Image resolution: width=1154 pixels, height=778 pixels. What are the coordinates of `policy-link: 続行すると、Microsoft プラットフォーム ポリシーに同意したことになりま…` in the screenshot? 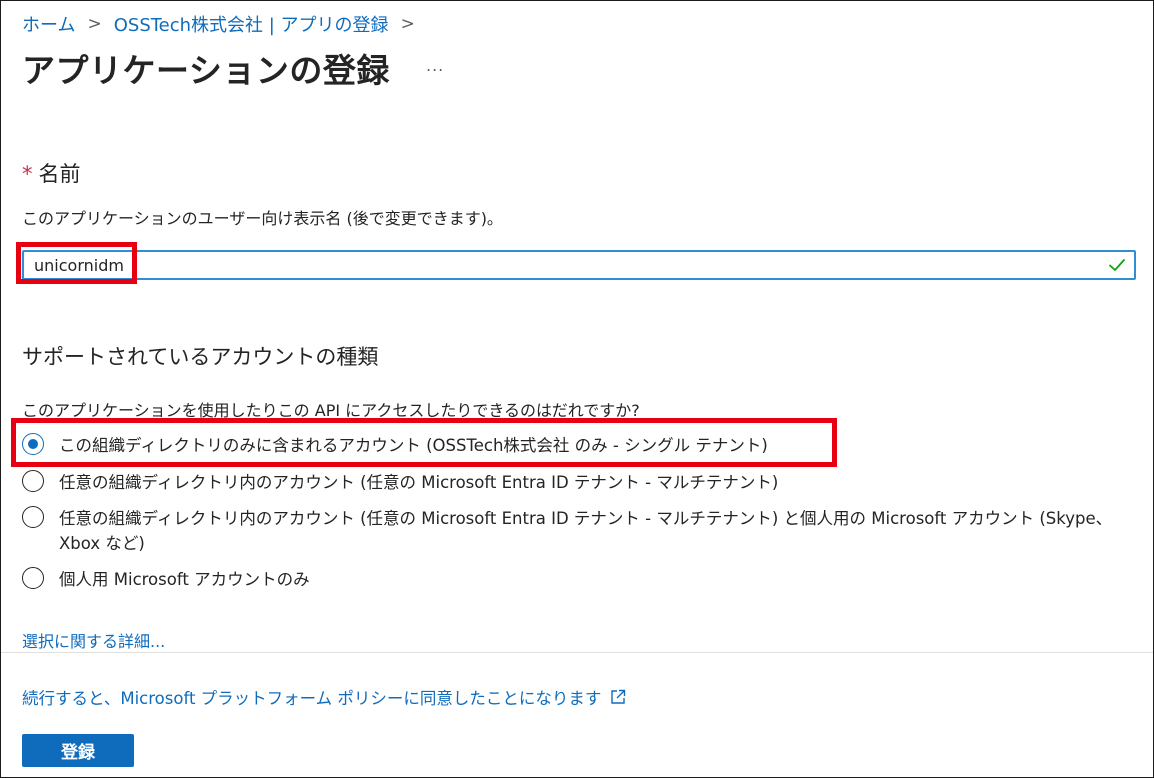 It's located at (324, 697).